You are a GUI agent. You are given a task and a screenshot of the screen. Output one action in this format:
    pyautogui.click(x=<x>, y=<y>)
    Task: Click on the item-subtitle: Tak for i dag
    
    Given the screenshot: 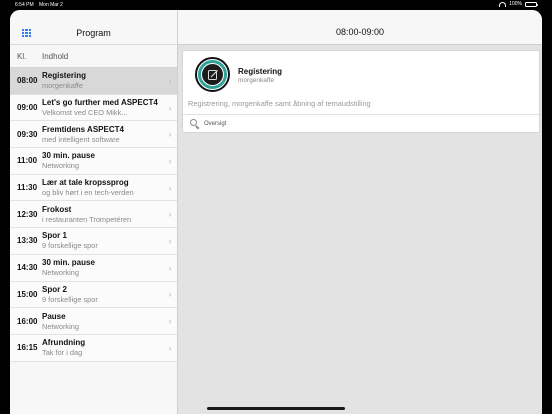 What is the action you would take?
    pyautogui.click(x=62, y=353)
    